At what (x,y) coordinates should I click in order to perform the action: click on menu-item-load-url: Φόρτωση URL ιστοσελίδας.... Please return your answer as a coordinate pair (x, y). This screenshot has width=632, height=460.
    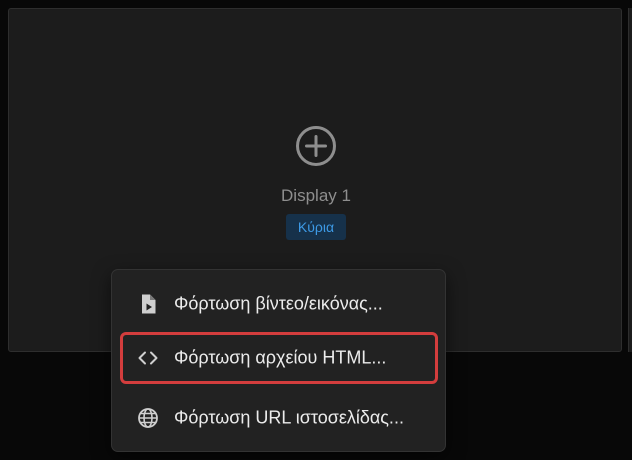
    Looking at the image, I should click on (279, 418).